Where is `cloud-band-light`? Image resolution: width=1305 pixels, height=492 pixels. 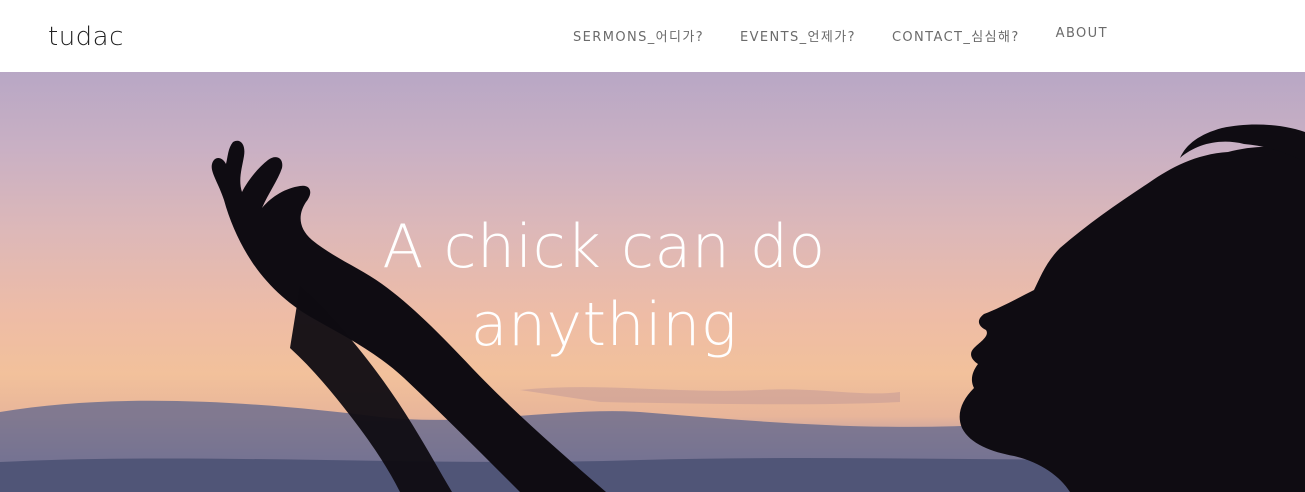 cloud-band-light is located at coordinates (710, 396).